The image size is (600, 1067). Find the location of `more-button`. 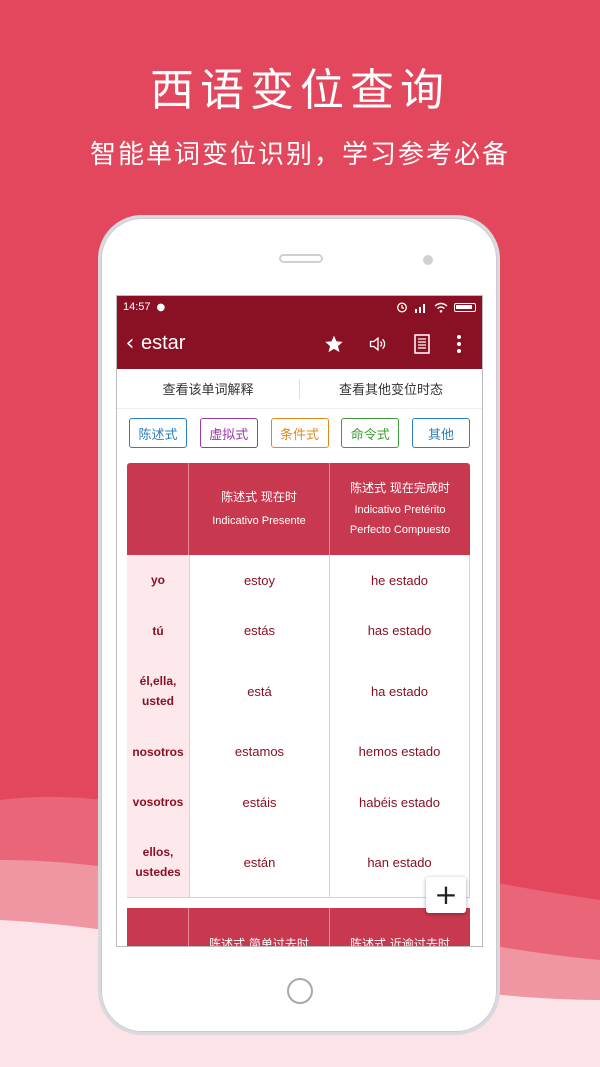

more-button is located at coordinates (459, 344).